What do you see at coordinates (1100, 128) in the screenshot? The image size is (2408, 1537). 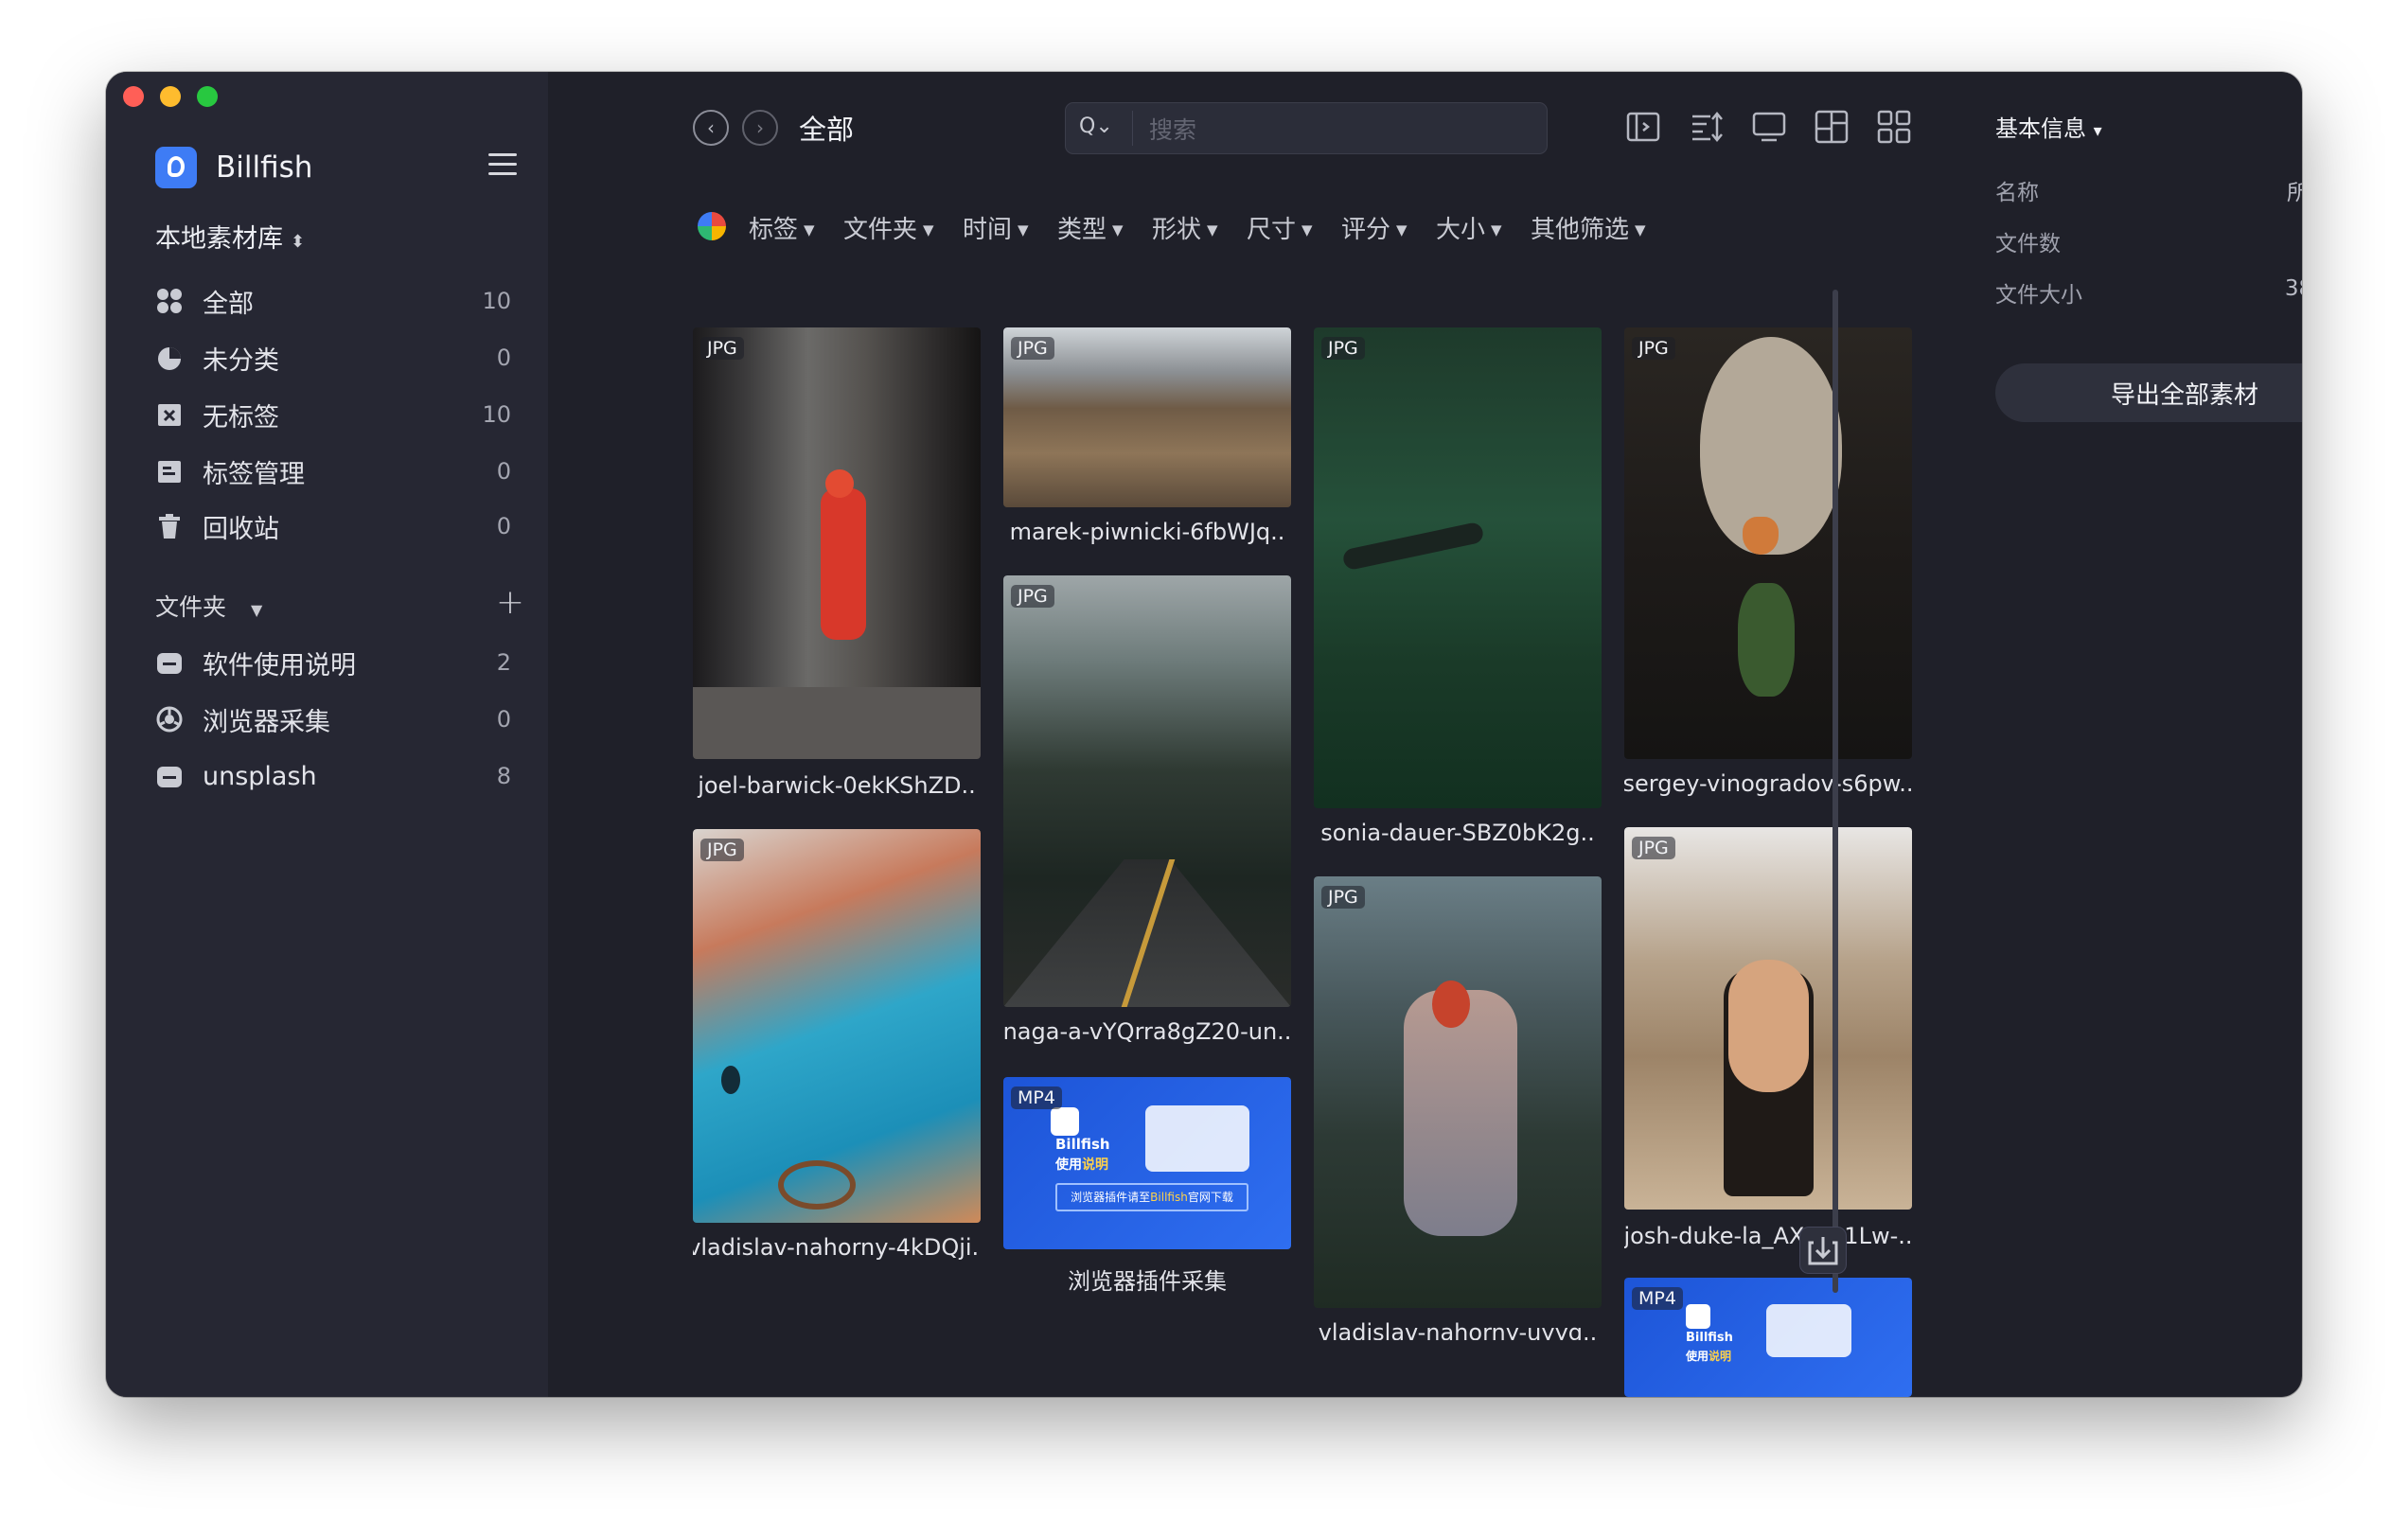 I see `search-icon: Q⌄` at bounding box center [1100, 128].